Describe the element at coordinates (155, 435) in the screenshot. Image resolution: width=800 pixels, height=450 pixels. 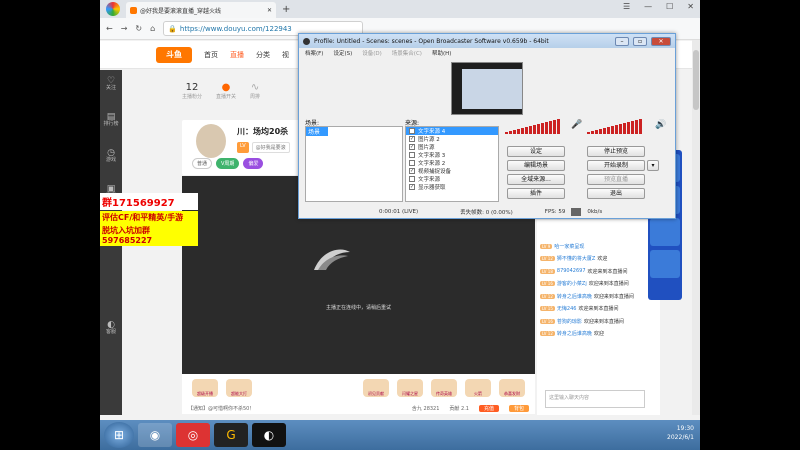
I see `taskbar-browser-icon: ◉` at that location.